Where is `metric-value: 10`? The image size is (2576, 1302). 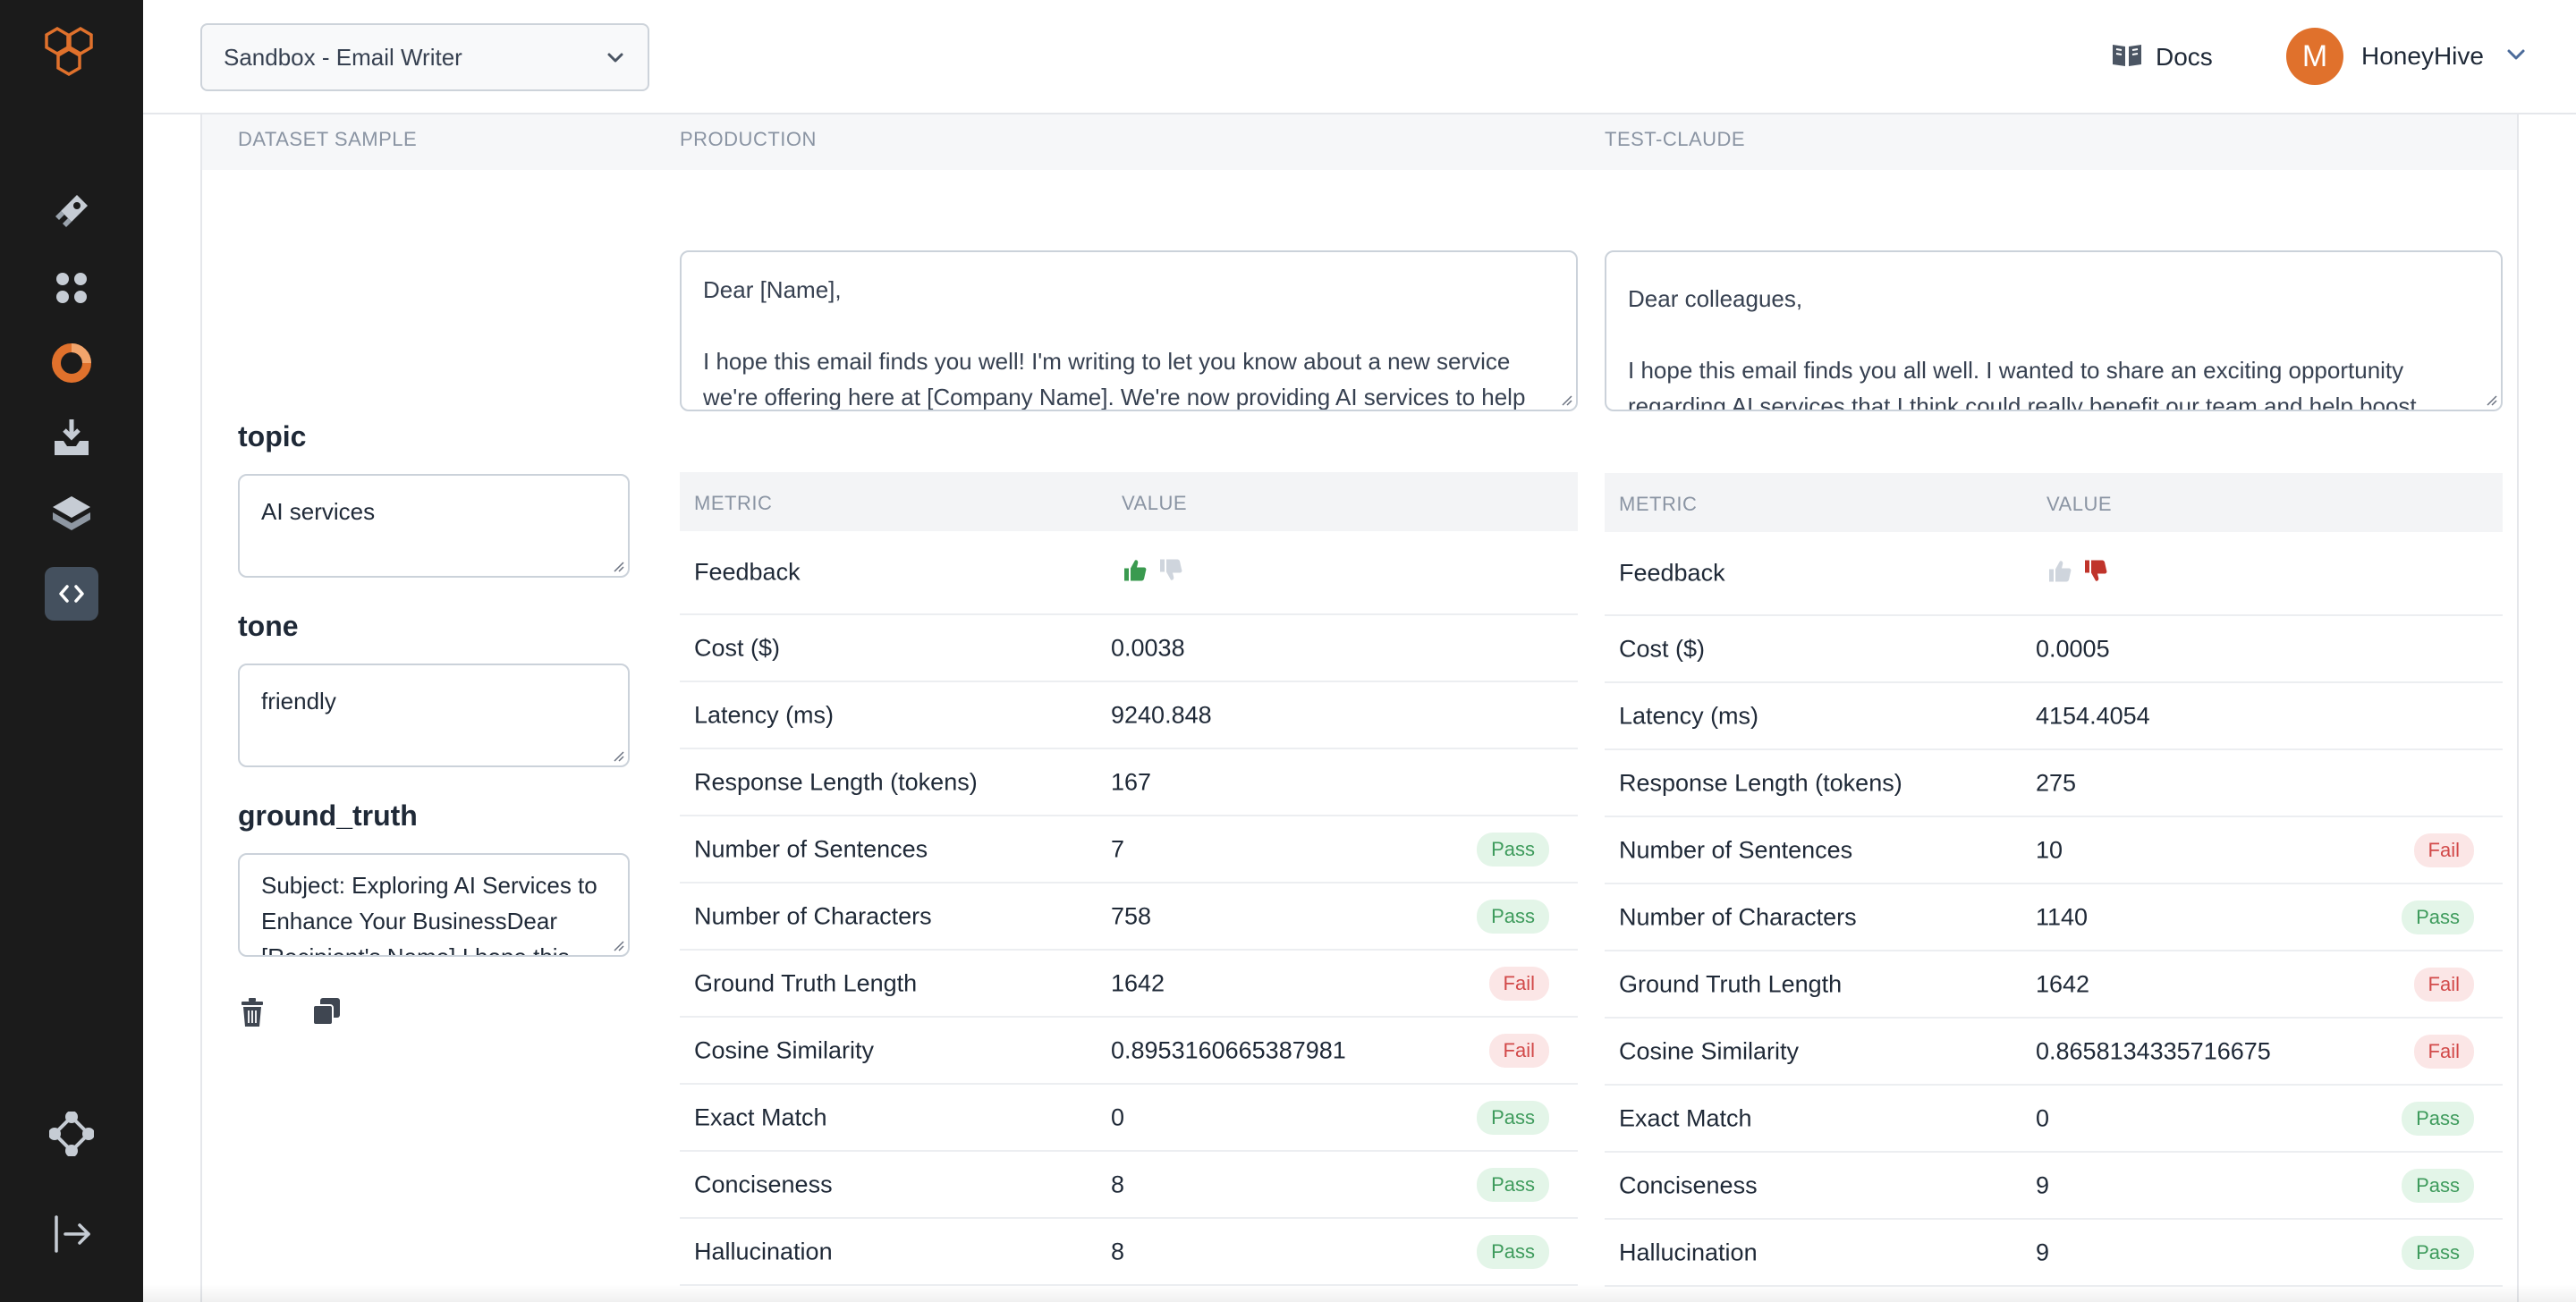 metric-value: 10 is located at coordinates (2049, 849).